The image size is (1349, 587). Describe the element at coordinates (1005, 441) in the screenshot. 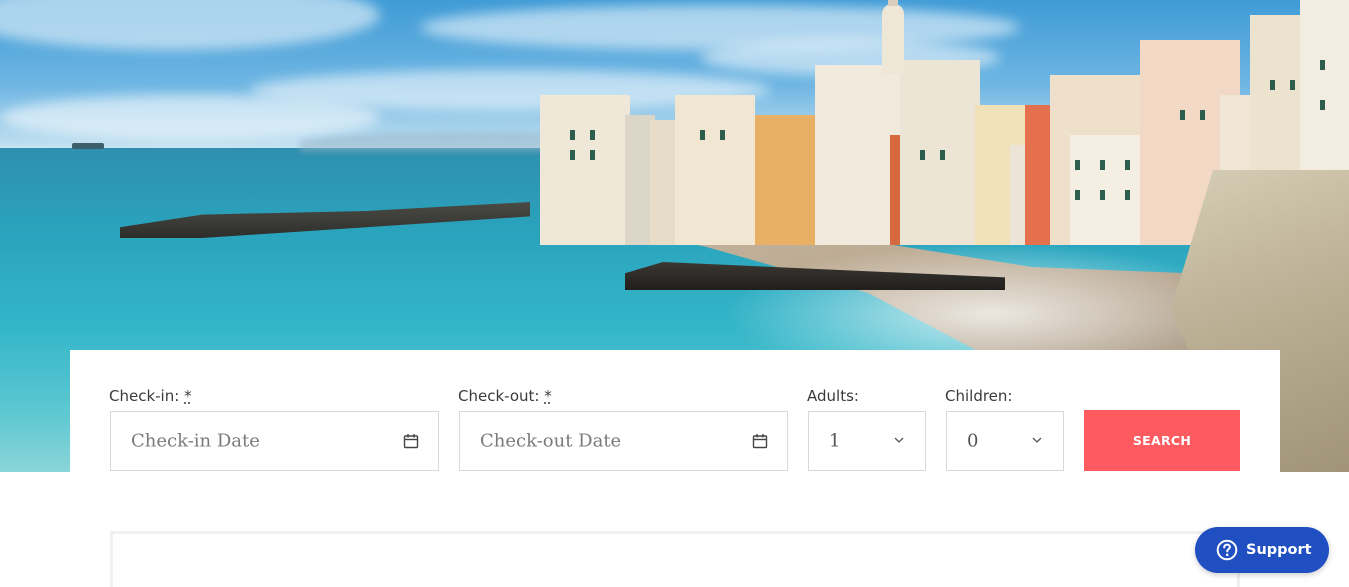

I see `children-select: 0` at that location.